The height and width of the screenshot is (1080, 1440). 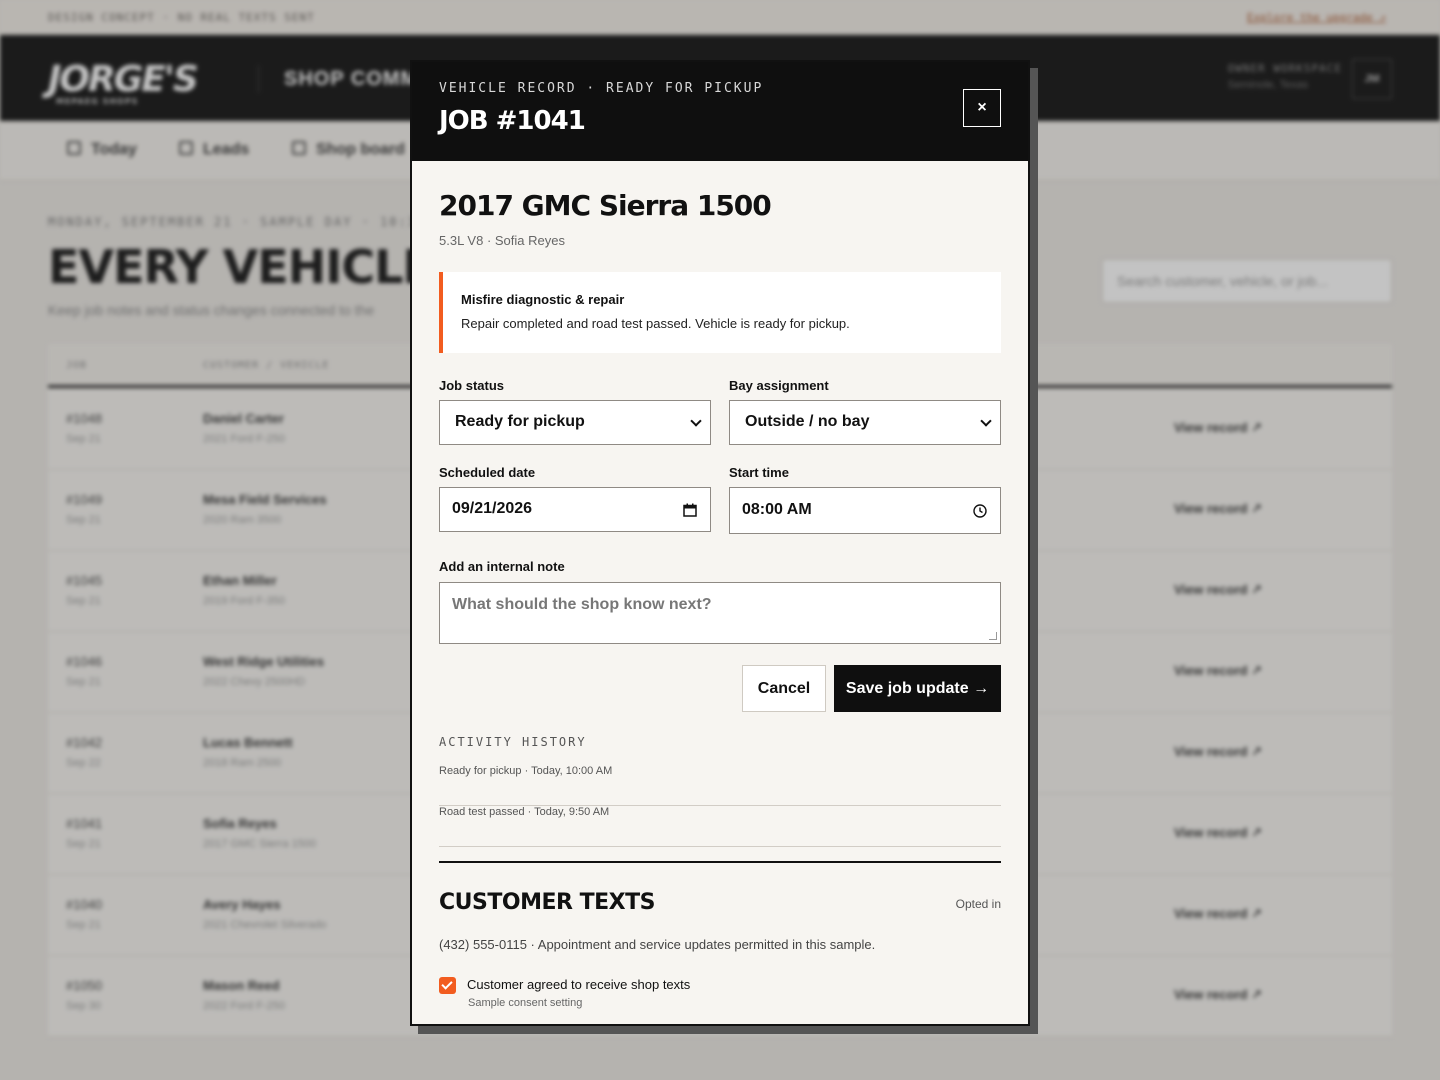 I want to click on text-consent-subtext: Sample consent setting, so click(x=525, y=1003).